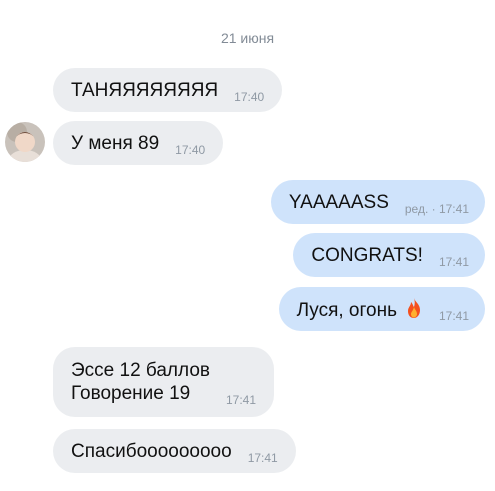  I want to click on message-text: ТАНЯЯЯЯЯЯЯЯ, so click(145, 90).